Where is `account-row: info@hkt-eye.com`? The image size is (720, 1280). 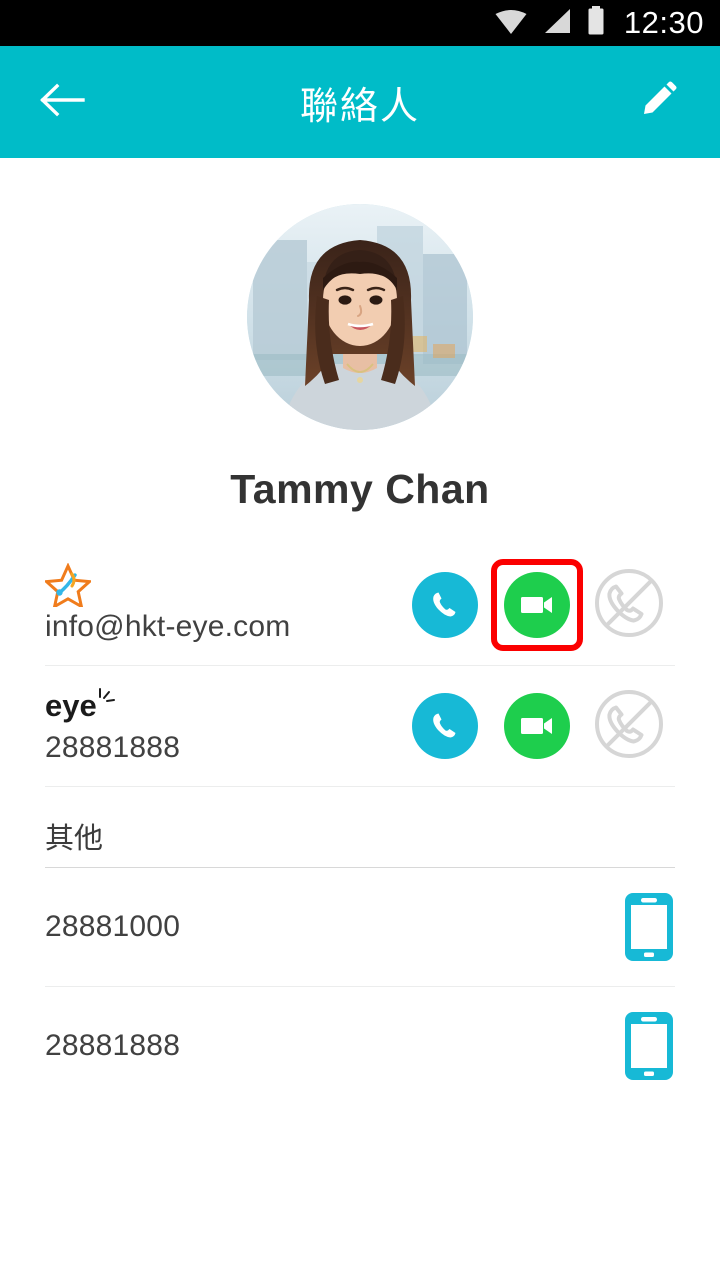
account-row: info@hkt-eye.com is located at coordinates (360, 605).